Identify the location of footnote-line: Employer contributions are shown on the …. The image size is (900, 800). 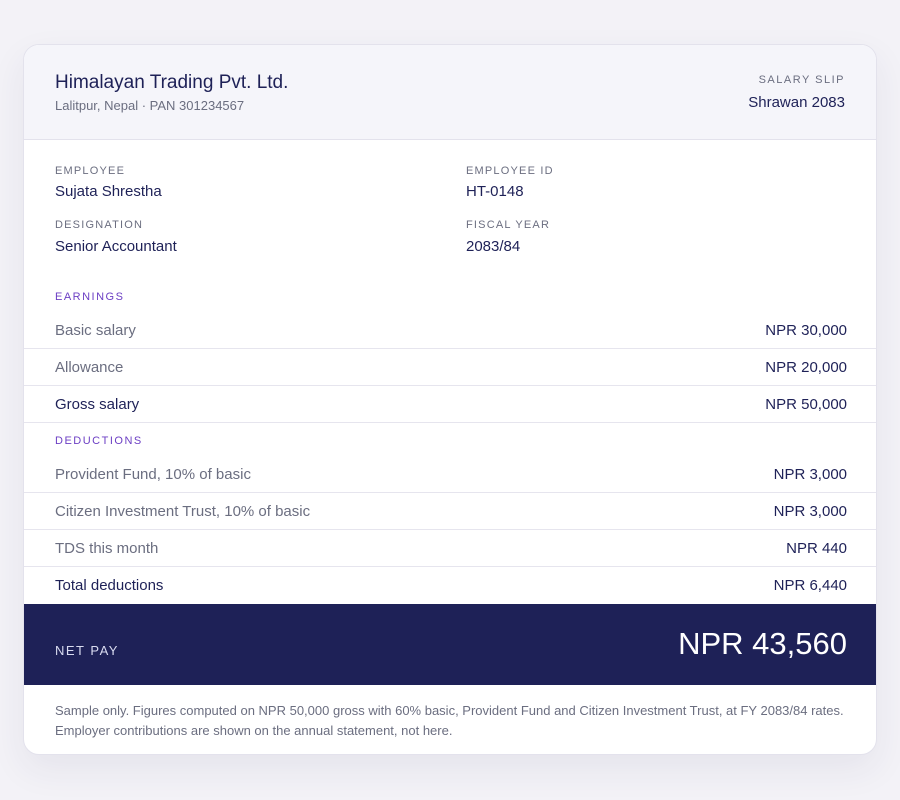
(254, 730).